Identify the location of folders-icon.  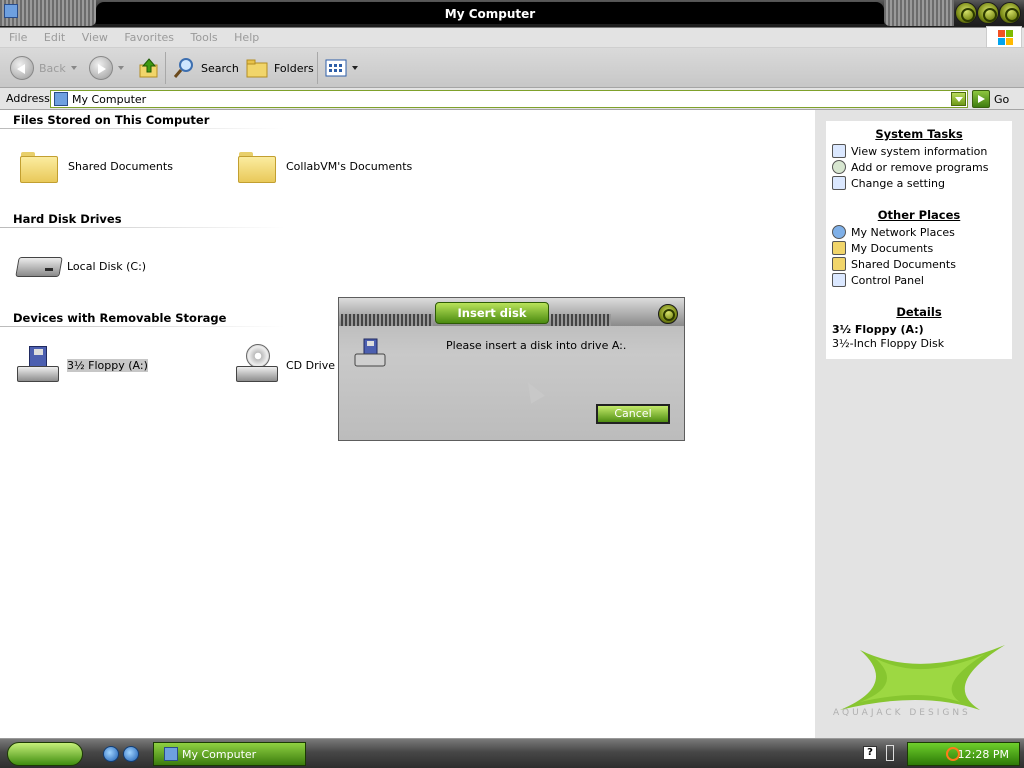
(257, 68).